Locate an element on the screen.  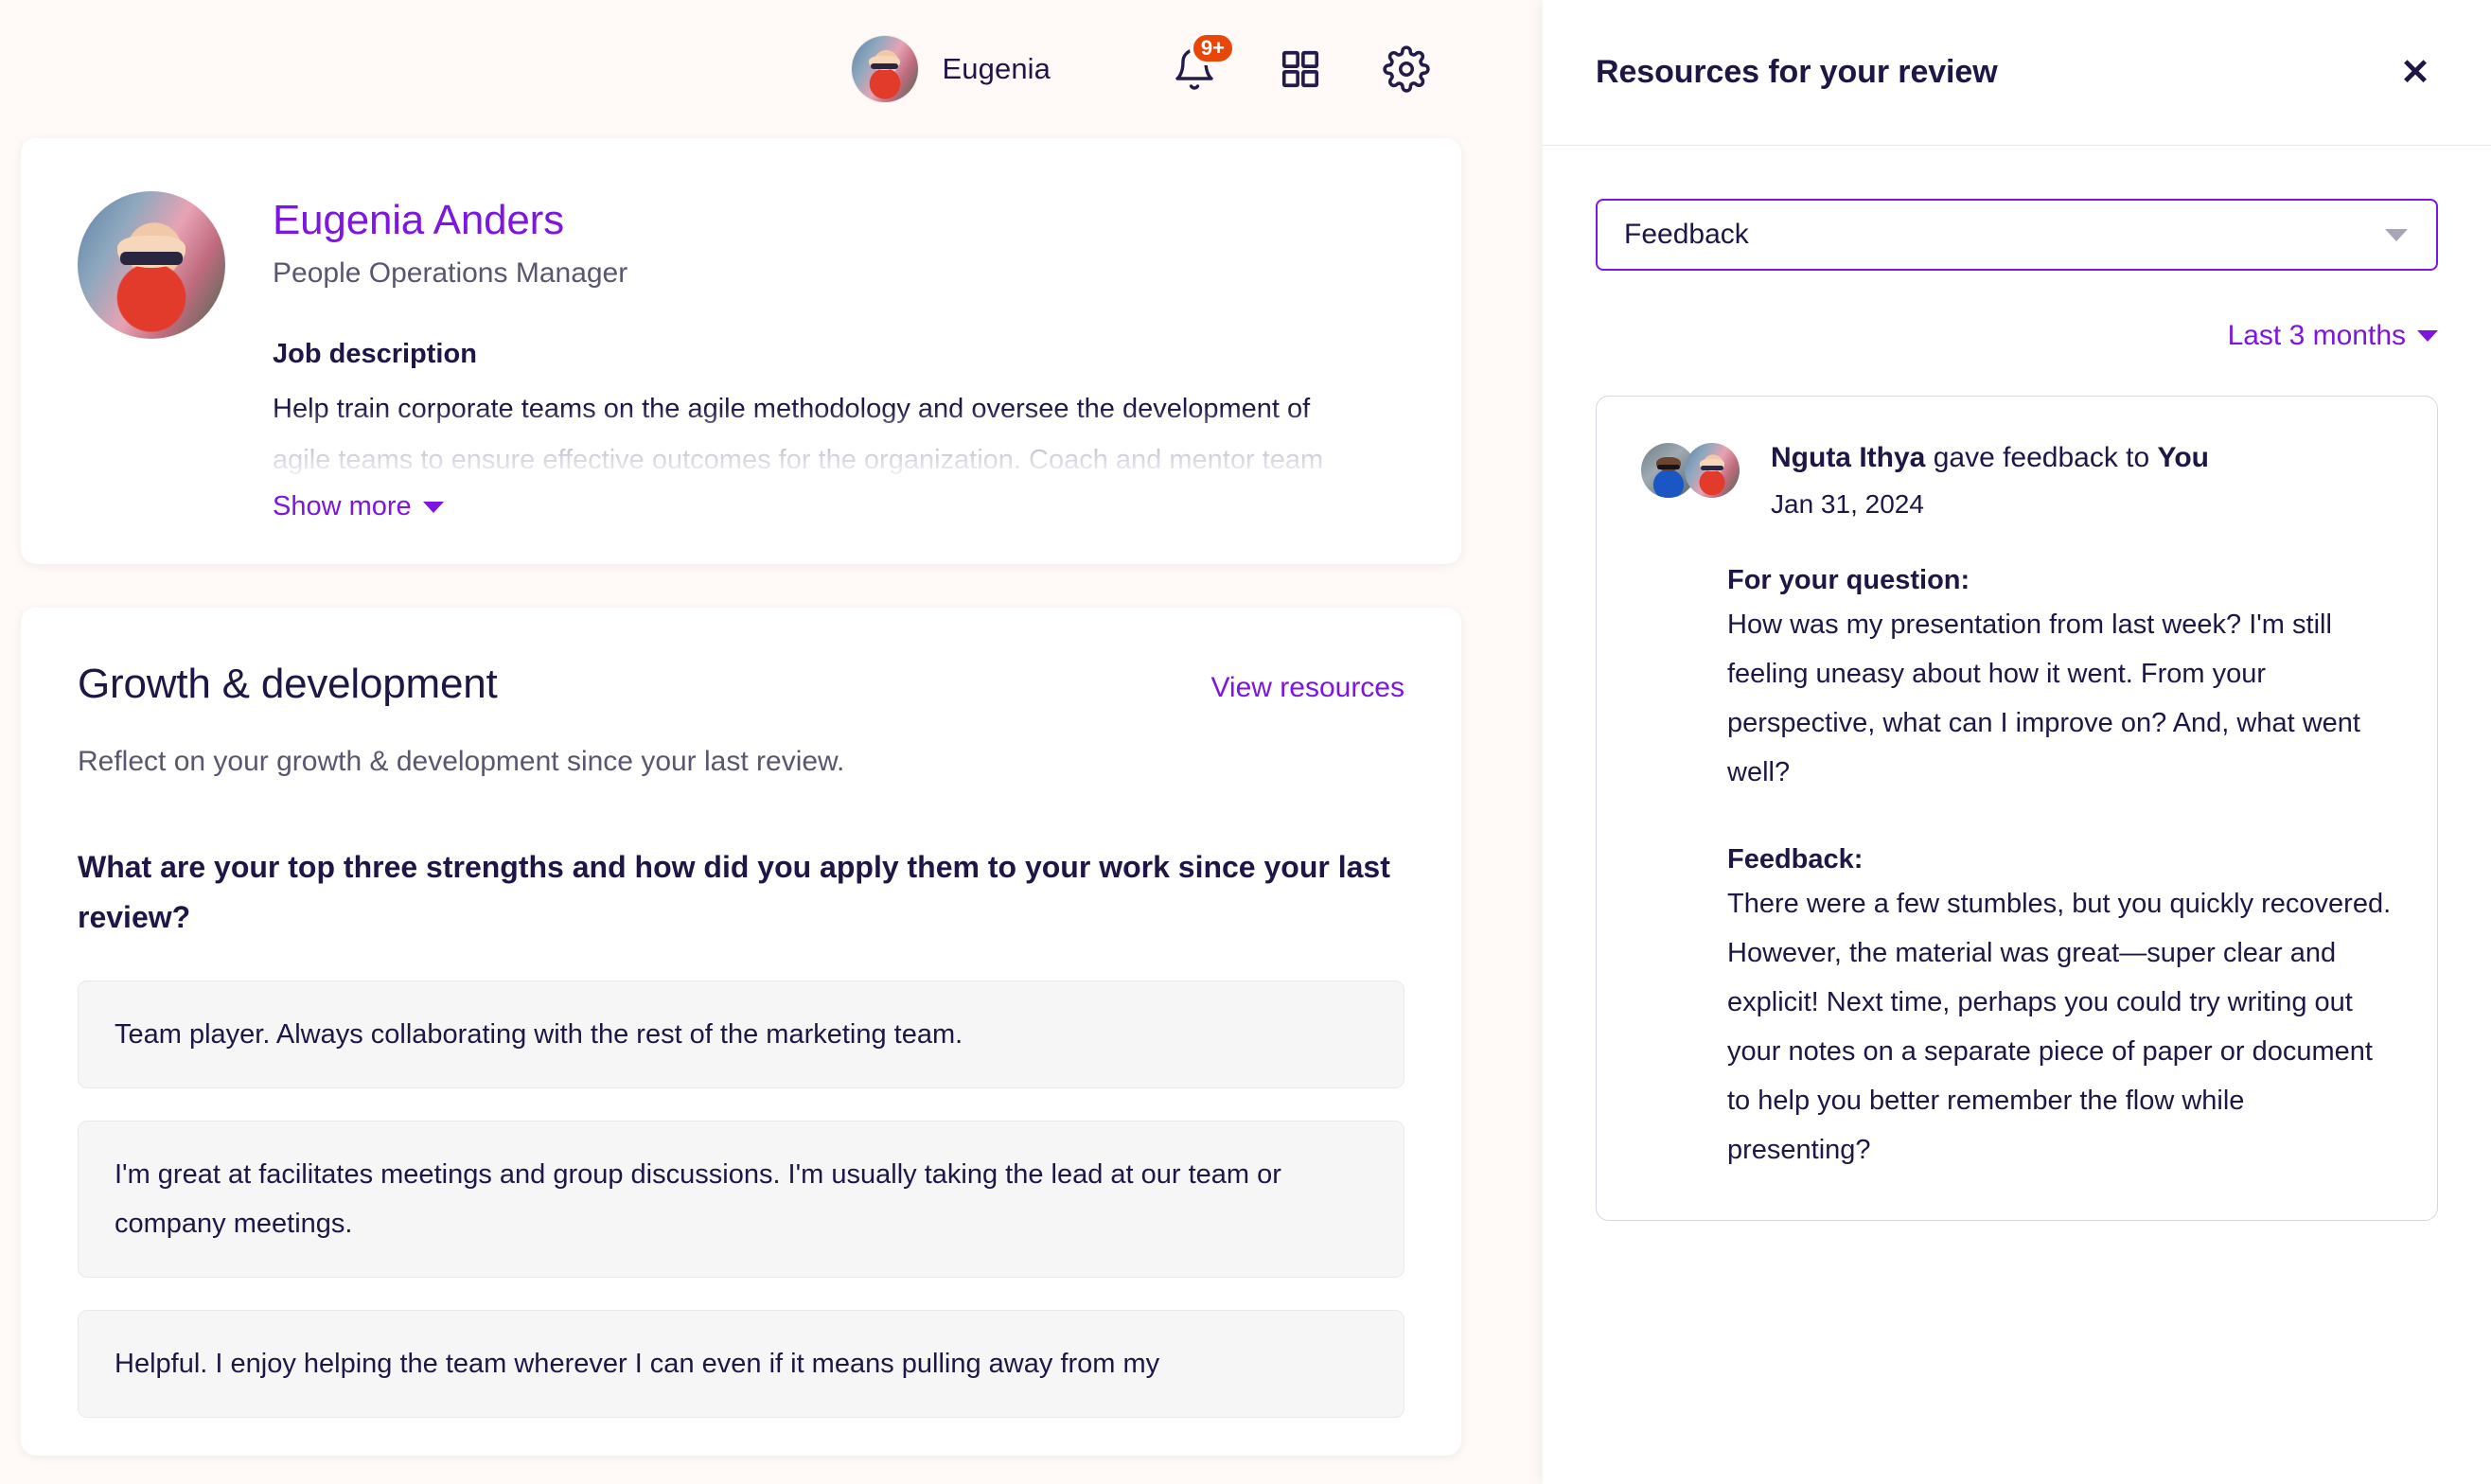
apps-grid-icon is located at coordinates (1300, 69).